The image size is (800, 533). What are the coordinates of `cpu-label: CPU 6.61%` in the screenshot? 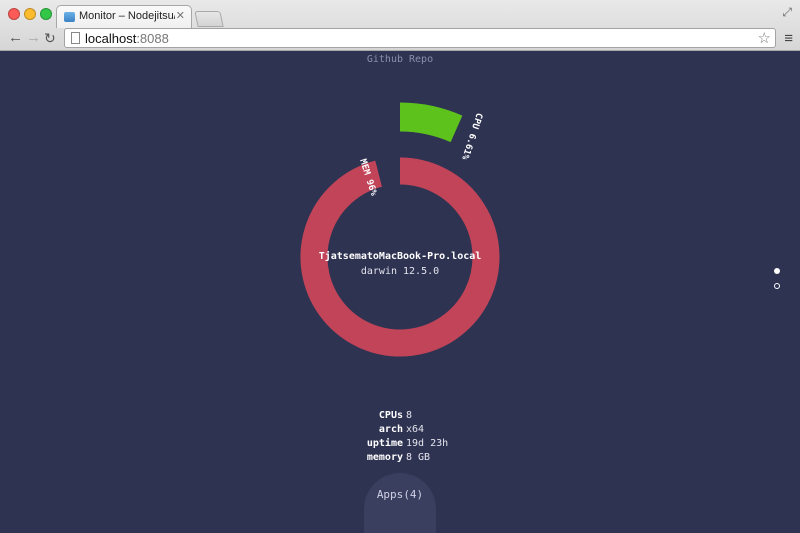 It's located at (471, 136).